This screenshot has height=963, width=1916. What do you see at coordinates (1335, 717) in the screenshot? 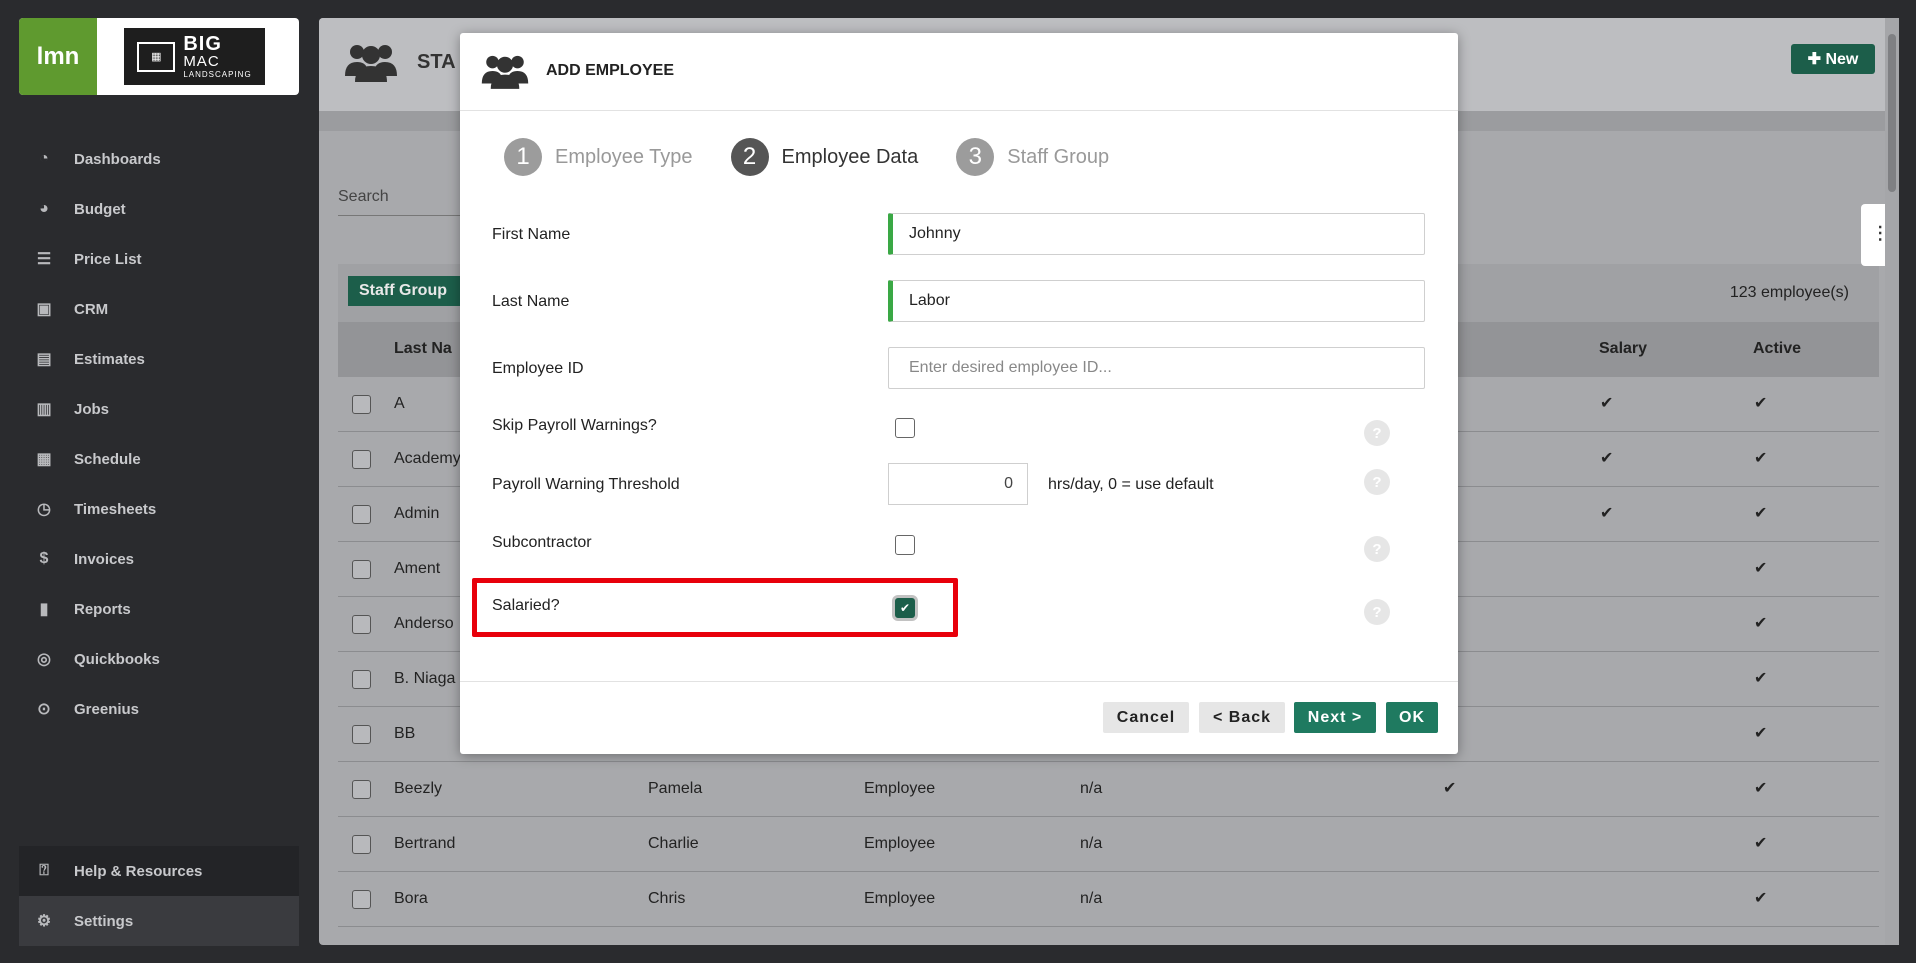
I see `next-button: Next >` at bounding box center [1335, 717].